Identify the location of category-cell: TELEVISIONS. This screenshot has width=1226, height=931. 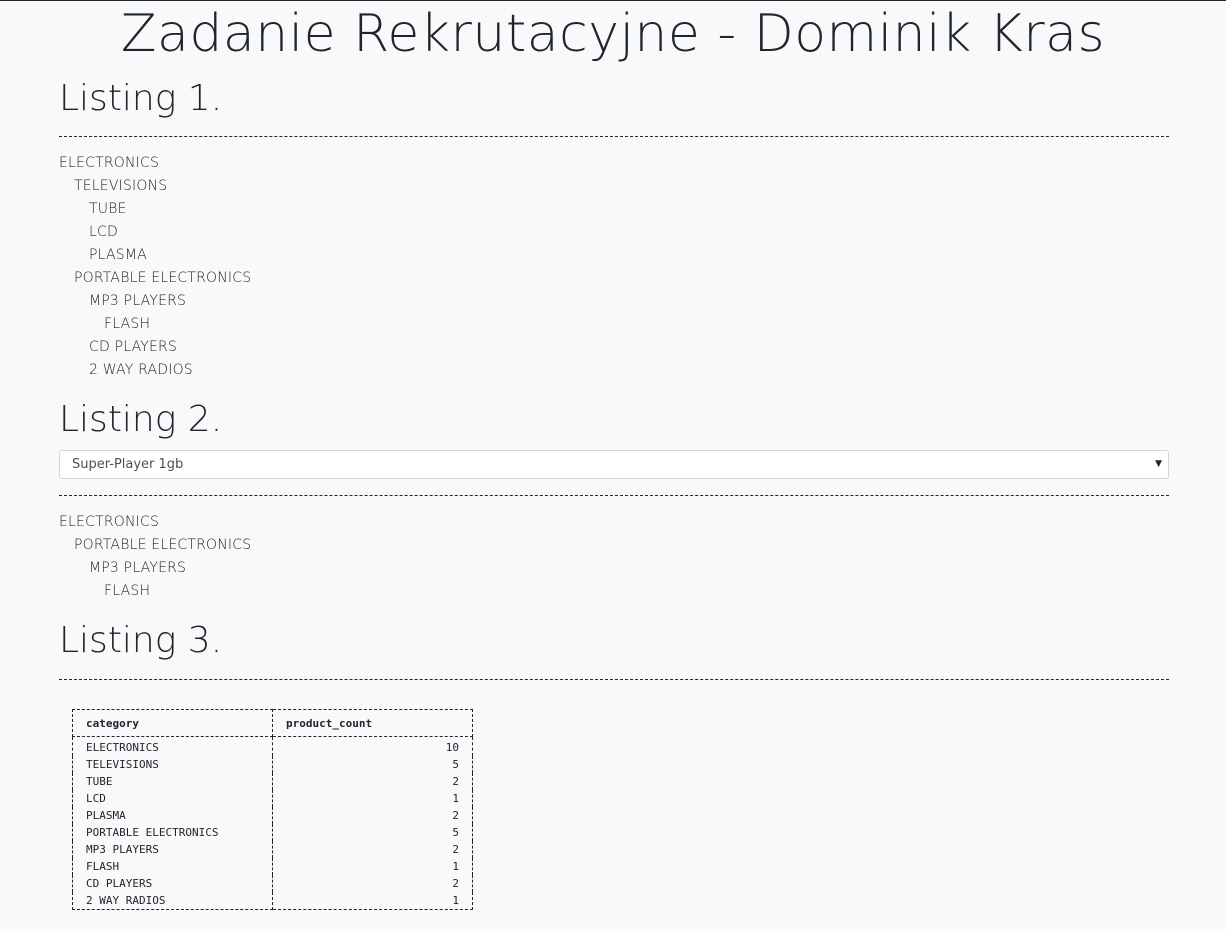
(172, 764).